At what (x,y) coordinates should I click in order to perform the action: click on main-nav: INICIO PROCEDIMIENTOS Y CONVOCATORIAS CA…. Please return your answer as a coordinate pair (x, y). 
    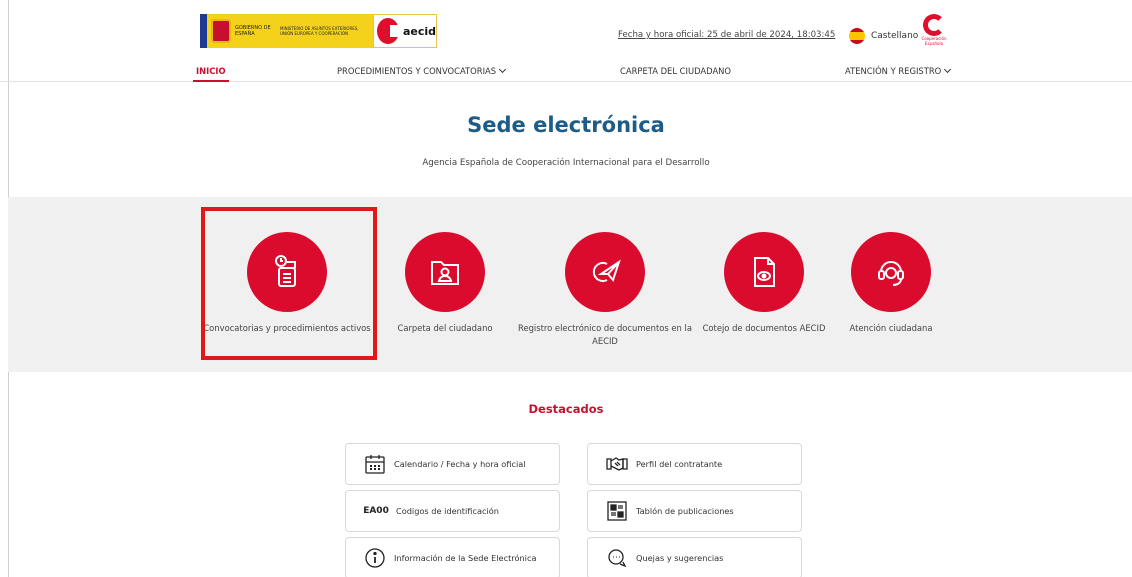
    Looking at the image, I should click on (566, 70).